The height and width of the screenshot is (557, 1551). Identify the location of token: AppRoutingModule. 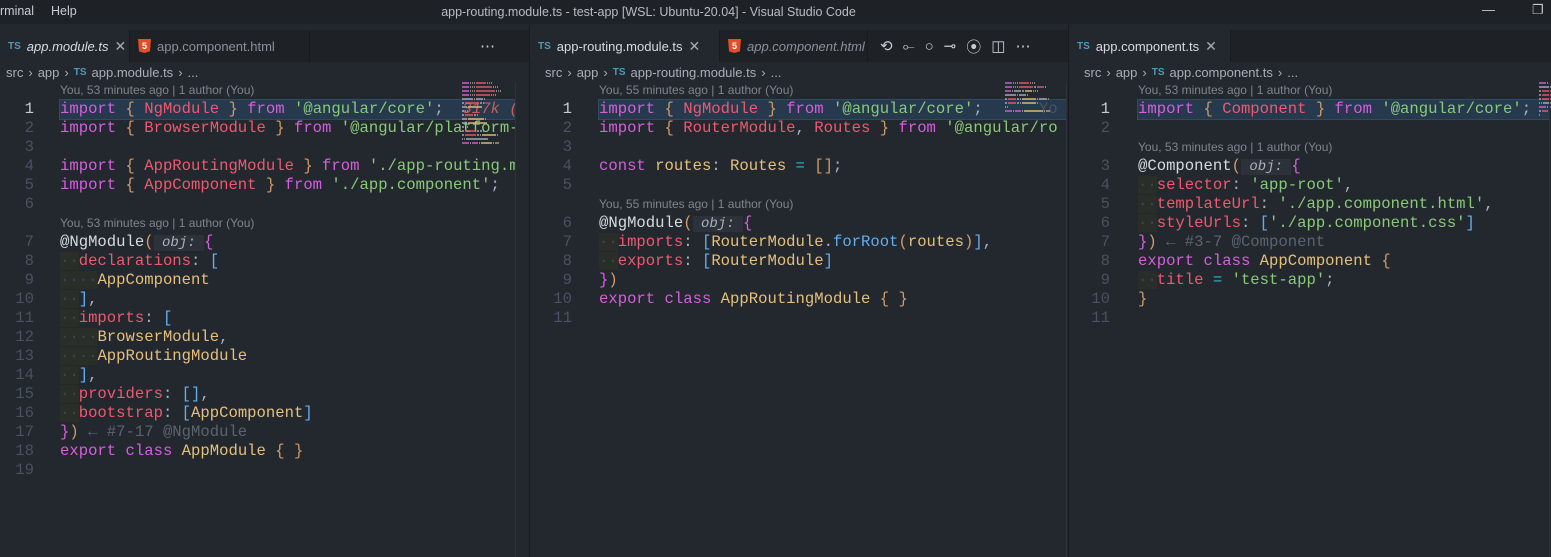
(172, 356).